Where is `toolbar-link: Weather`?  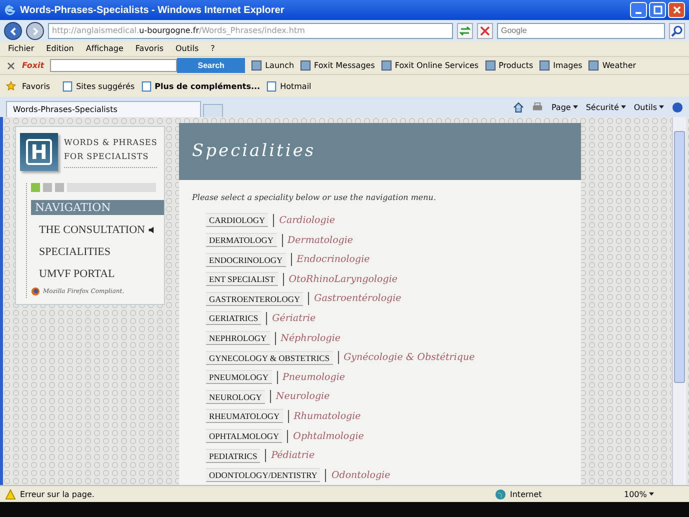
toolbar-link: Weather is located at coordinates (619, 65).